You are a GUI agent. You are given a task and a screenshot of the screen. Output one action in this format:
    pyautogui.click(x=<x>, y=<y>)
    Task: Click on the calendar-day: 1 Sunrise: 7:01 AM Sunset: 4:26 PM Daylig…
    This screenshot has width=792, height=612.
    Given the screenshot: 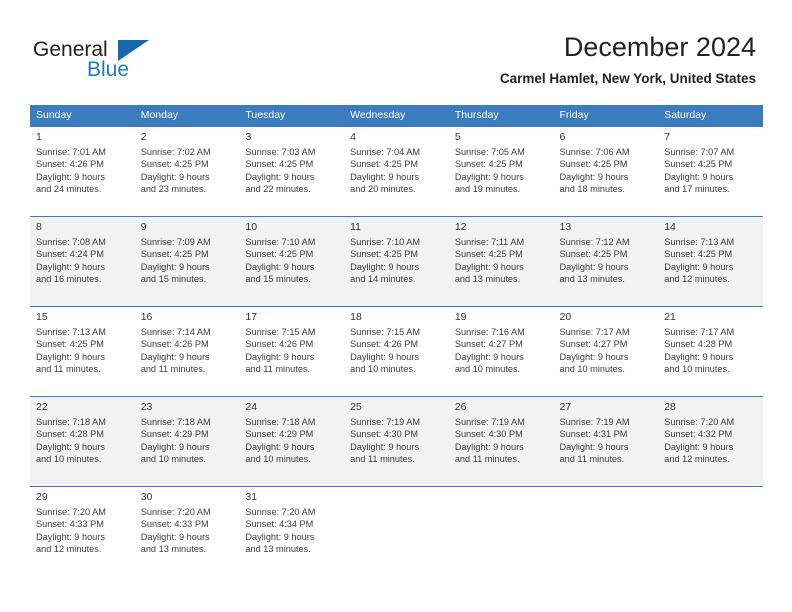 What is the action you would take?
    pyautogui.click(x=82, y=171)
    